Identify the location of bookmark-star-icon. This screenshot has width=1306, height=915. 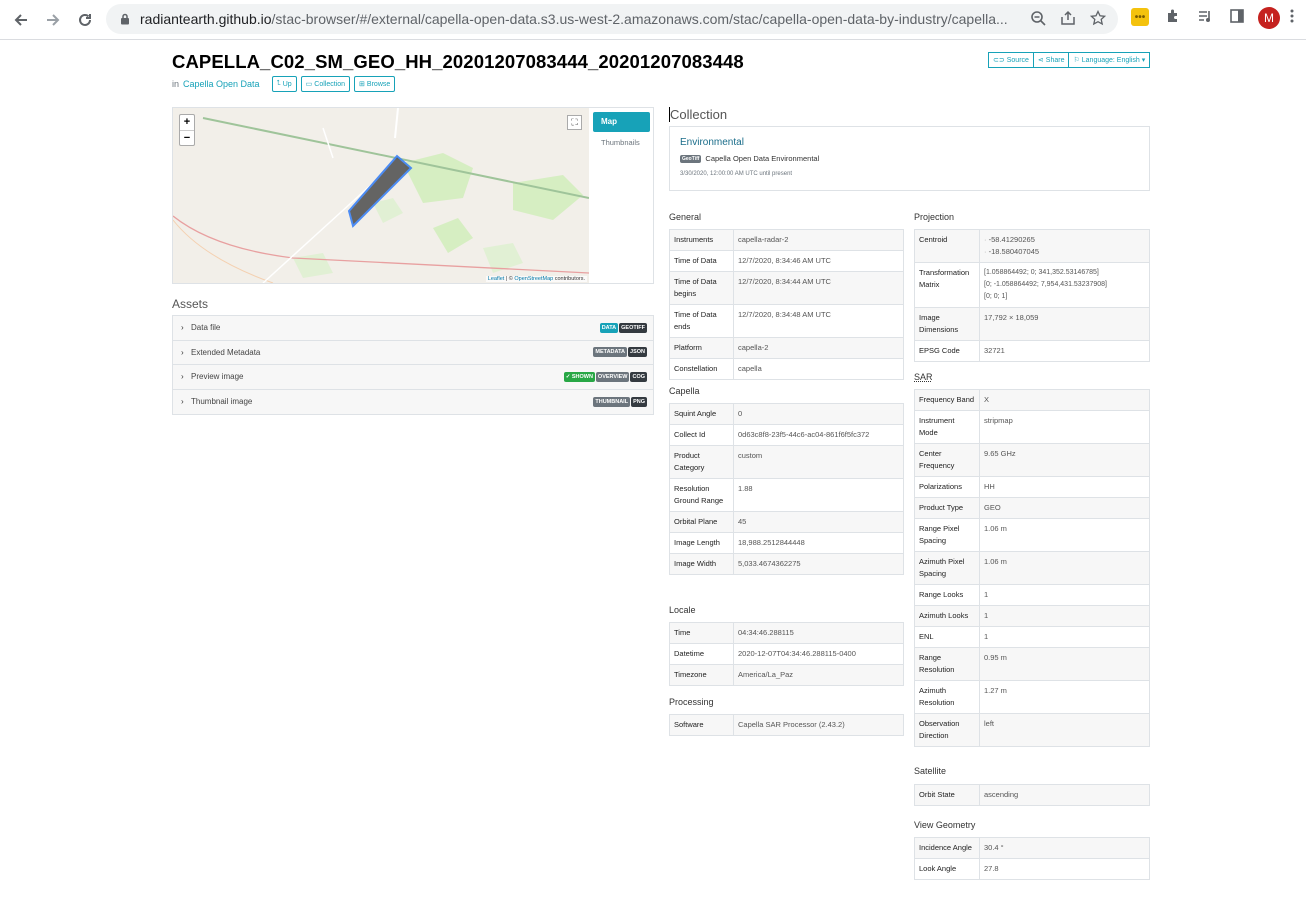
(1098, 18).